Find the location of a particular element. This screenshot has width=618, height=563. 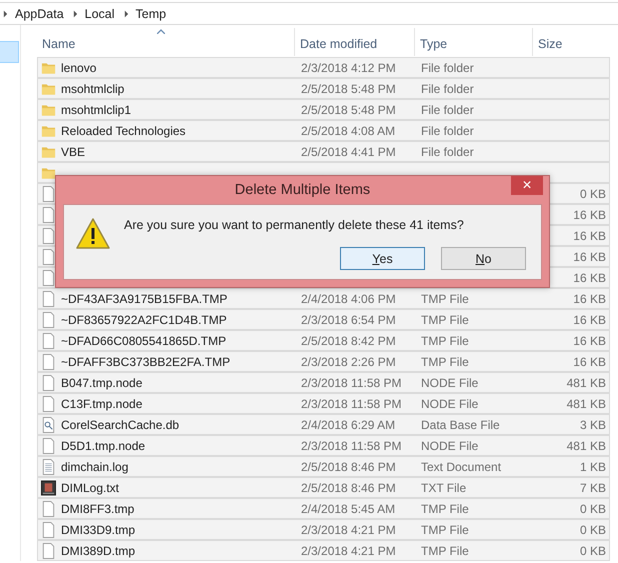

file-name: VBE is located at coordinates (73, 151).